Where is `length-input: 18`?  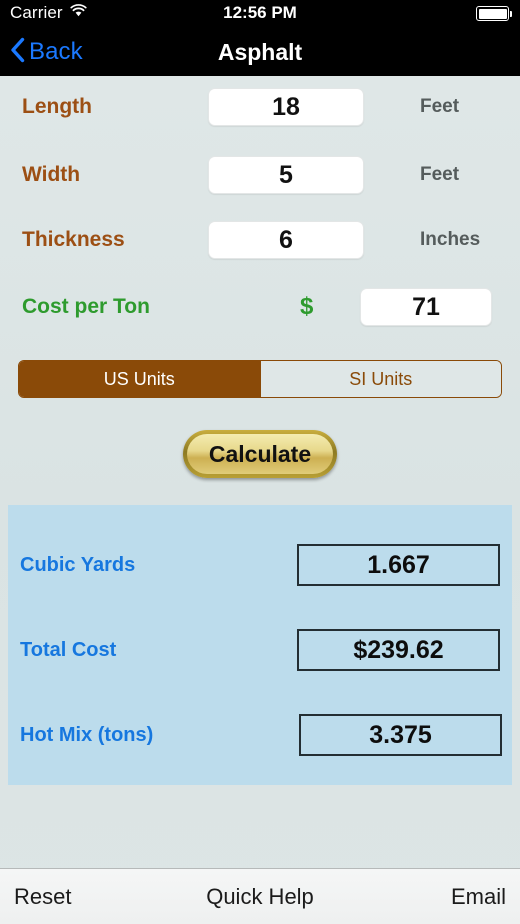 length-input: 18 is located at coordinates (286, 107).